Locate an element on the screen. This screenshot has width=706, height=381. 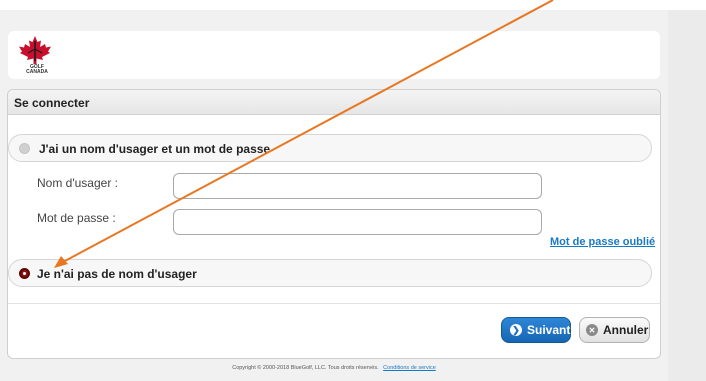
next-button: ❯ Suivant is located at coordinates (536, 330).